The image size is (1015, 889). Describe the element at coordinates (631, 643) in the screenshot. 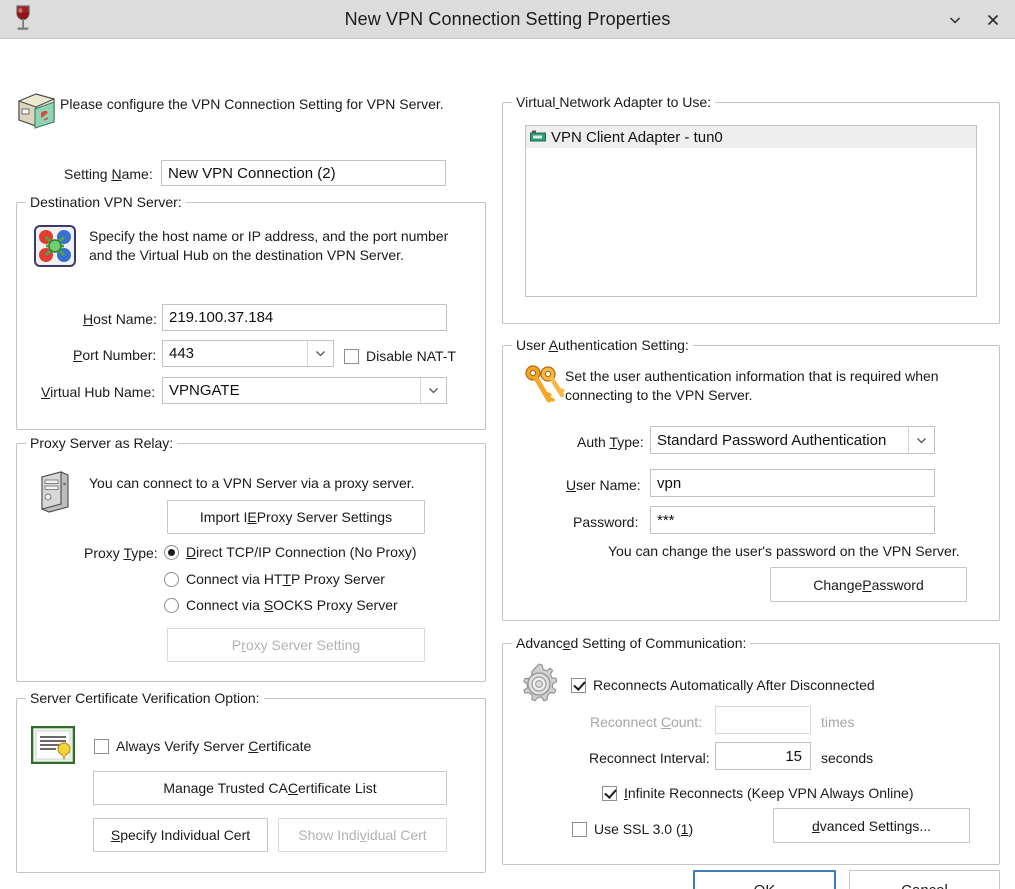

I see `advanced-legend: Advanced Setting of Communication:` at that location.